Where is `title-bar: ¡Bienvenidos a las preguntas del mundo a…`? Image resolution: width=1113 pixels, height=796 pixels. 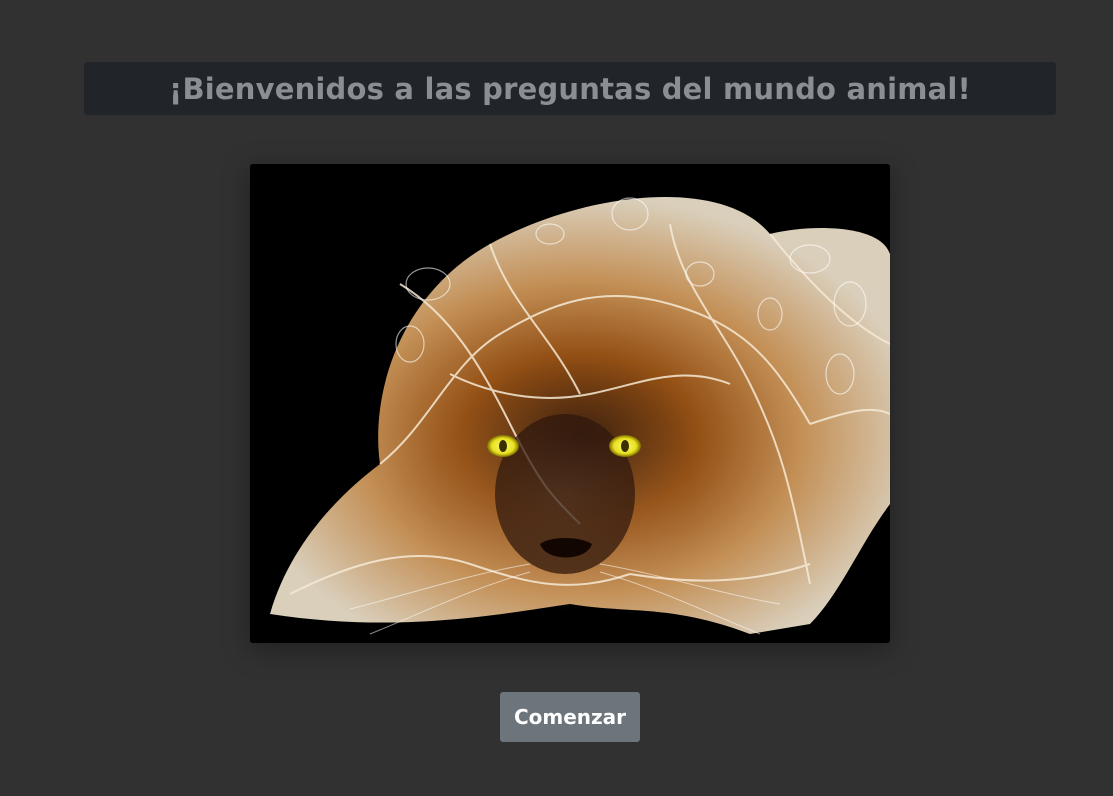
title-bar: ¡Bienvenidos a las preguntas del mundo a… is located at coordinates (570, 88).